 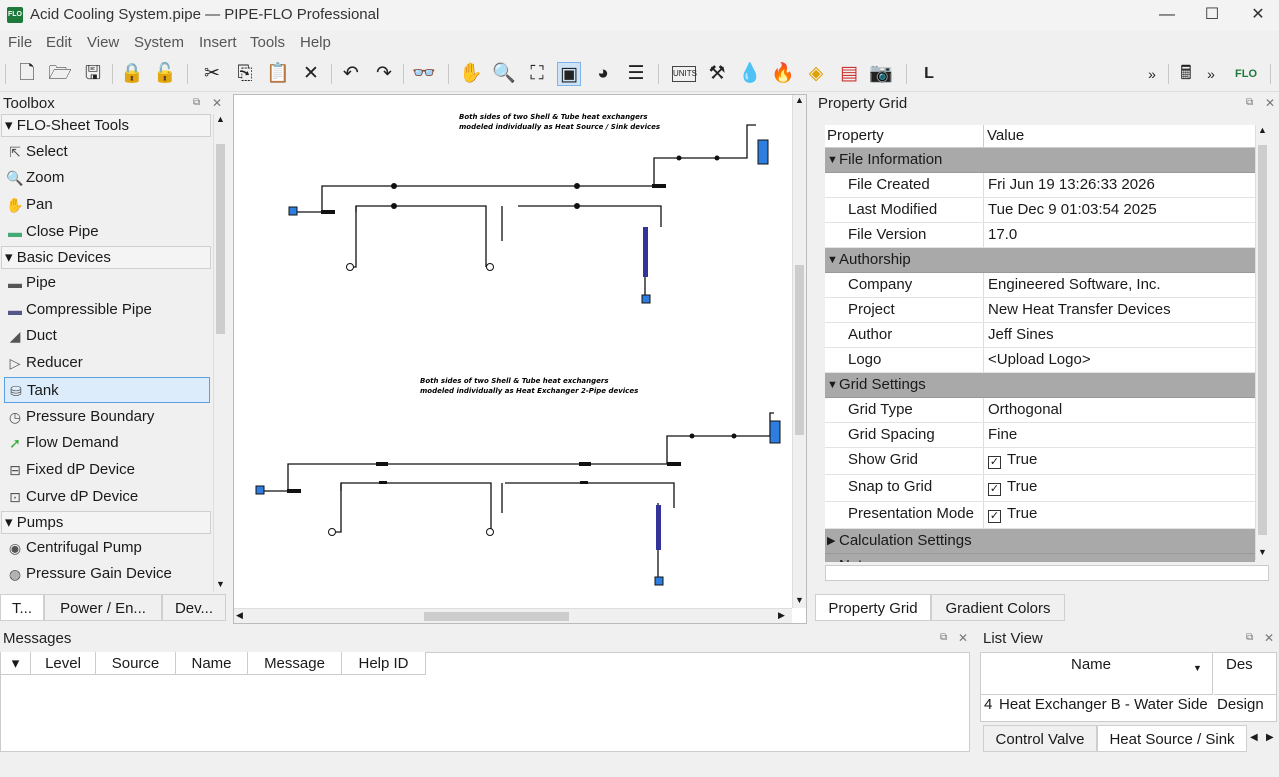 What do you see at coordinates (783, 74) in the screenshot?
I see `flame-icon: 🔥` at bounding box center [783, 74].